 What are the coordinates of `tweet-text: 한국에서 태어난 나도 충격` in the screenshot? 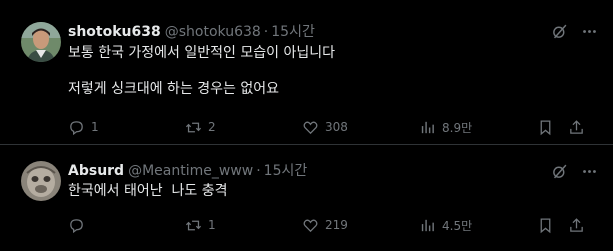 It's located at (148, 191).